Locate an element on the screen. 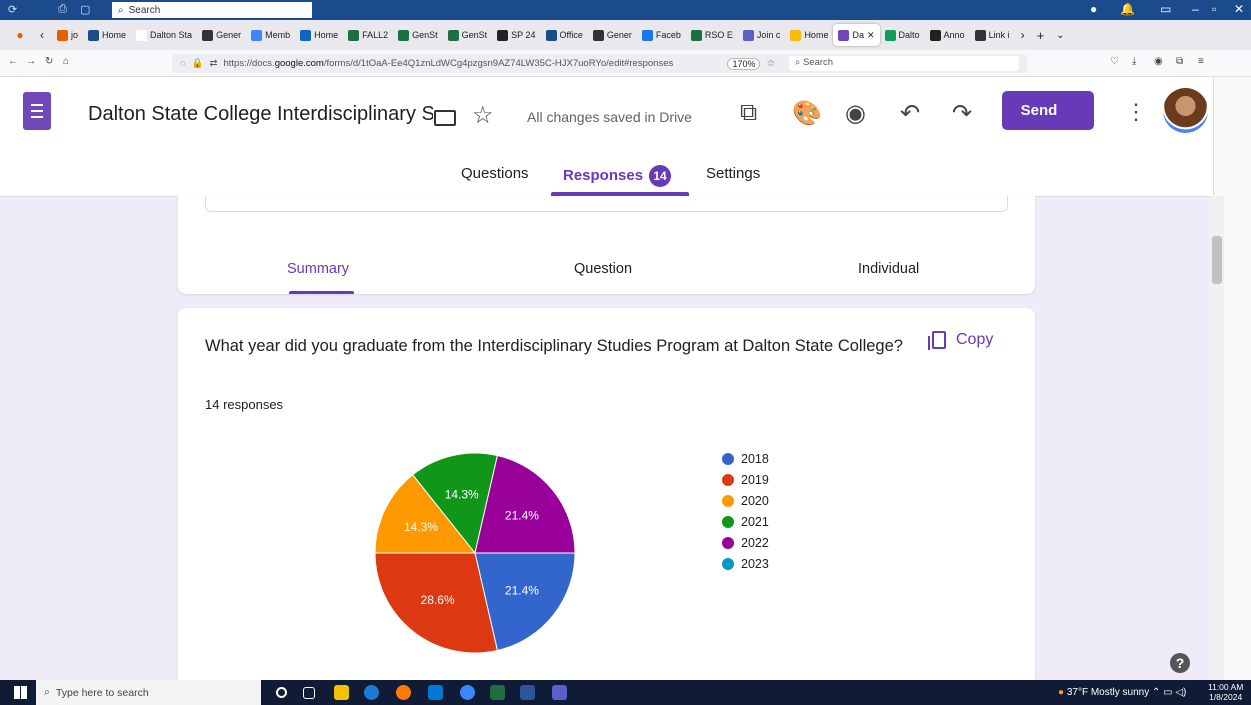  browser-tab: Link i is located at coordinates (992, 35).